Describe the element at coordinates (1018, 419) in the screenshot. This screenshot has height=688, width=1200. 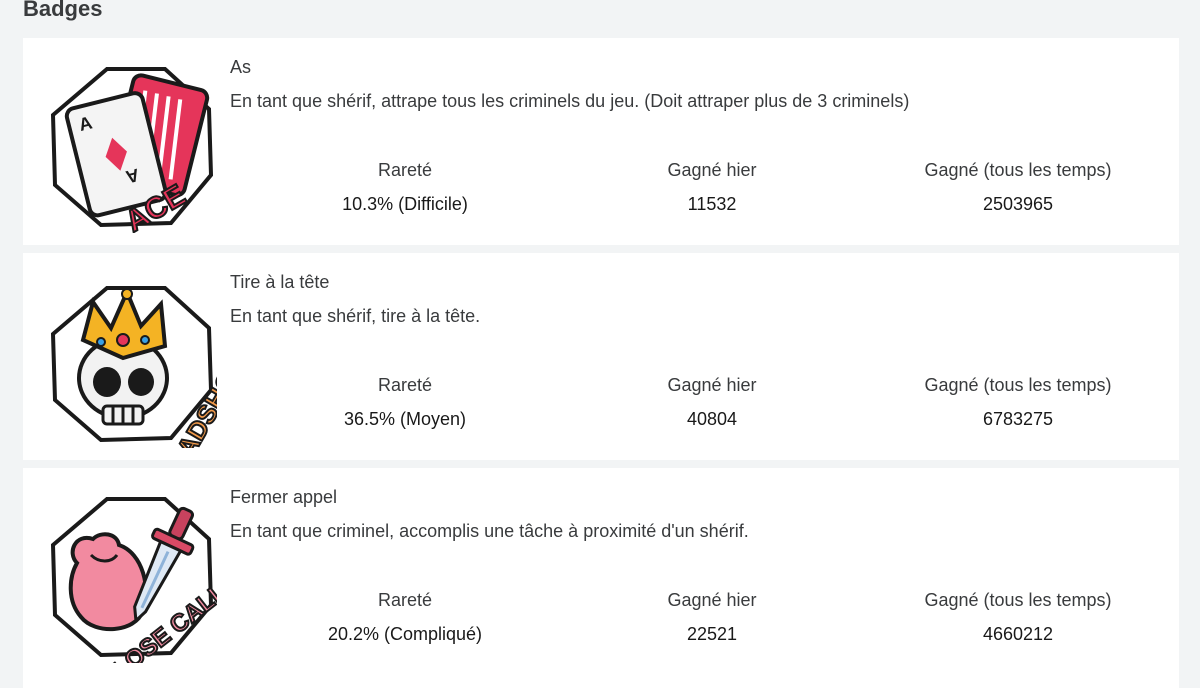
I see `won-alltime-value: 6783275` at that location.